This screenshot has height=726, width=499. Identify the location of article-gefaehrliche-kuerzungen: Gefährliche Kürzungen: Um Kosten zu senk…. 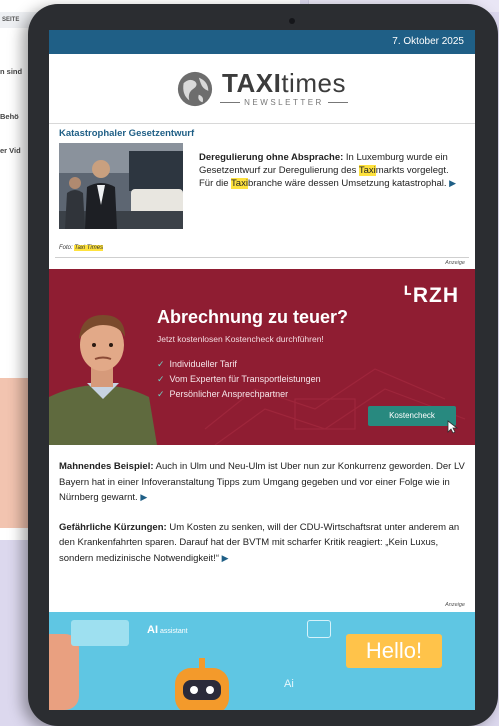
(262, 543).